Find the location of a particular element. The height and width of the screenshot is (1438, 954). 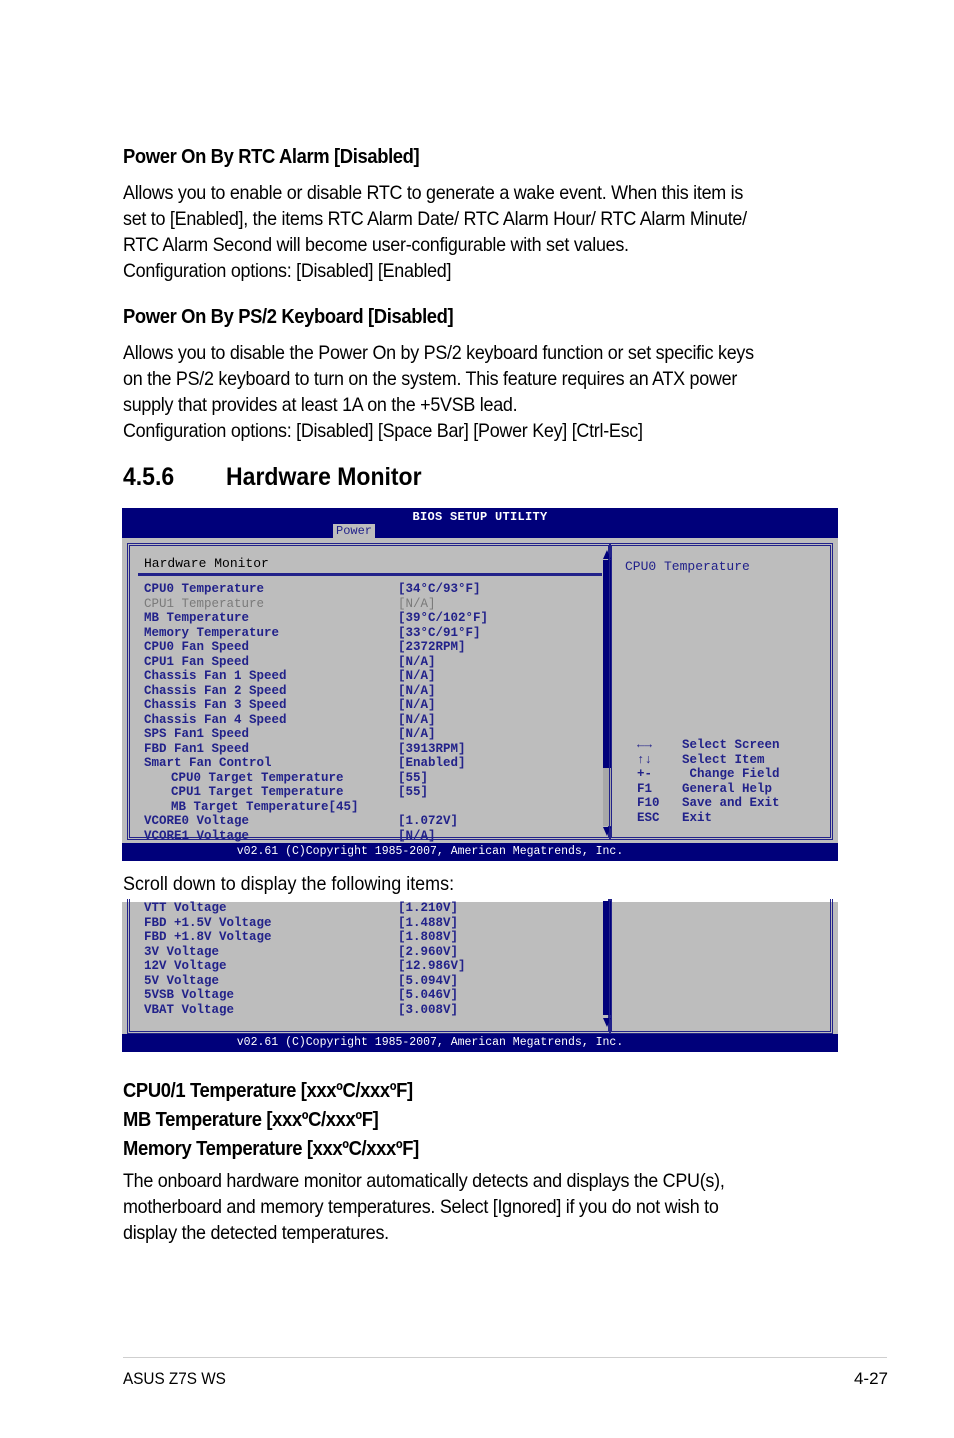

section-heading: 4.5.6 Hardware Monitor is located at coordinates (272, 477).